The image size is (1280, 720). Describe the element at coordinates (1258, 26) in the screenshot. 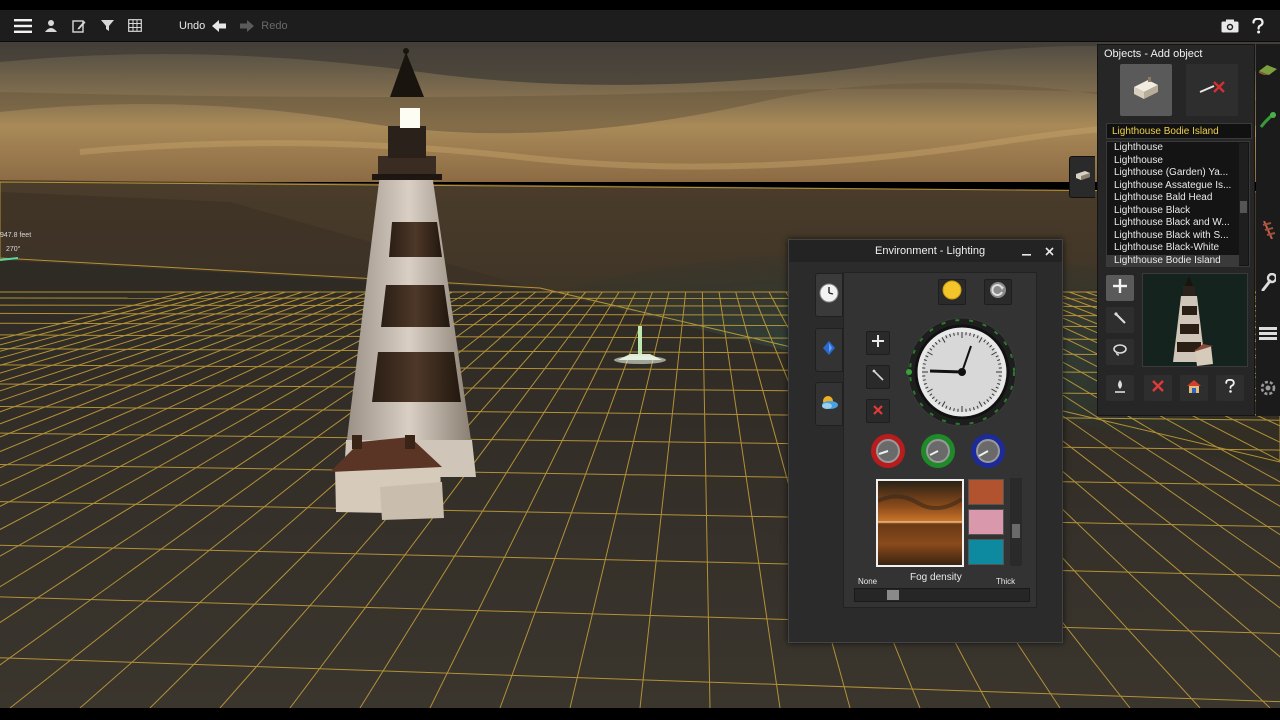

I see `help-icon` at that location.